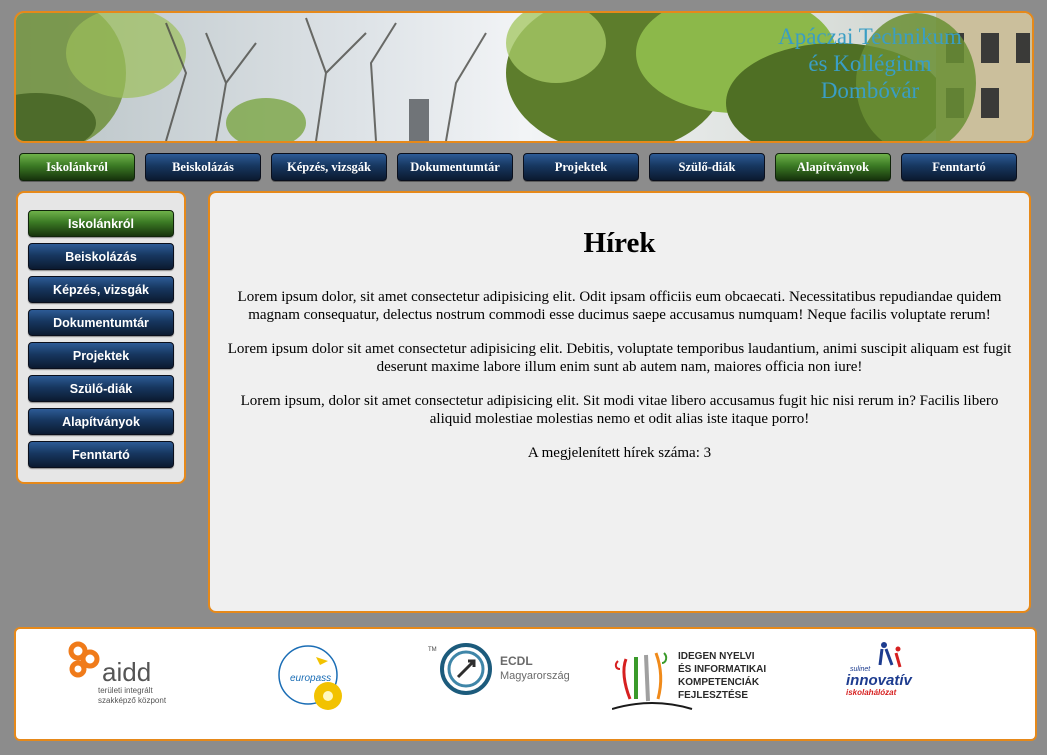 This screenshot has height=755, width=1047. I want to click on aidd-sub2: szakképző központ, so click(132, 700).